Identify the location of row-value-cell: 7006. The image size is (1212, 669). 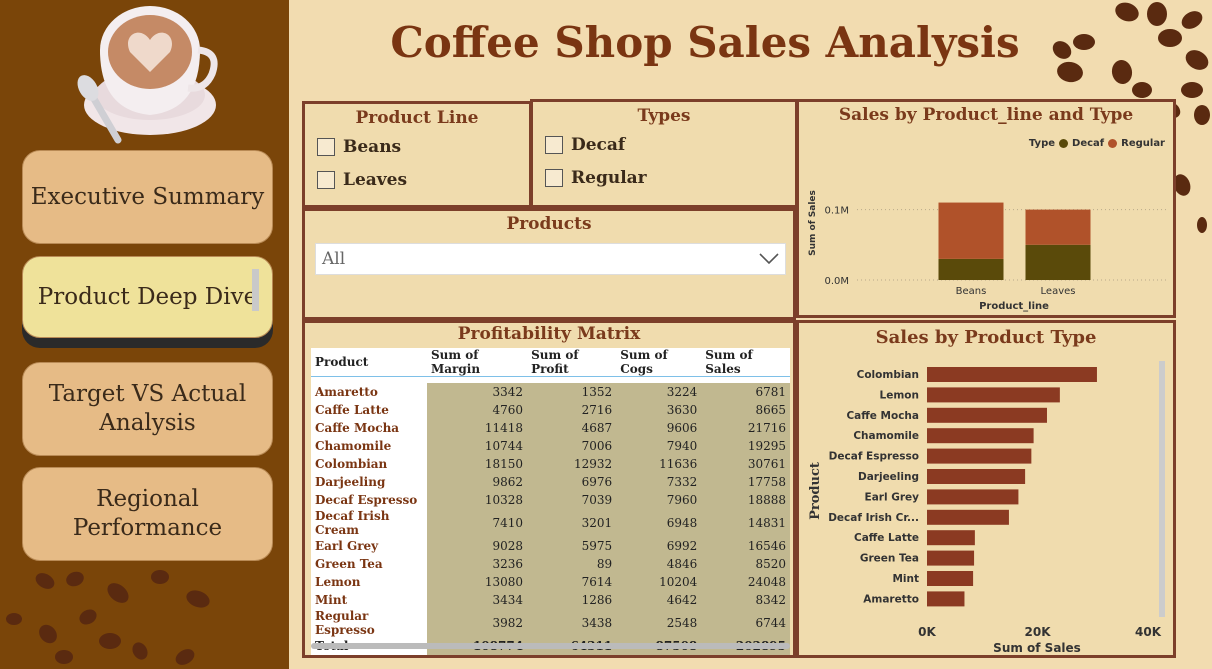
(572, 445).